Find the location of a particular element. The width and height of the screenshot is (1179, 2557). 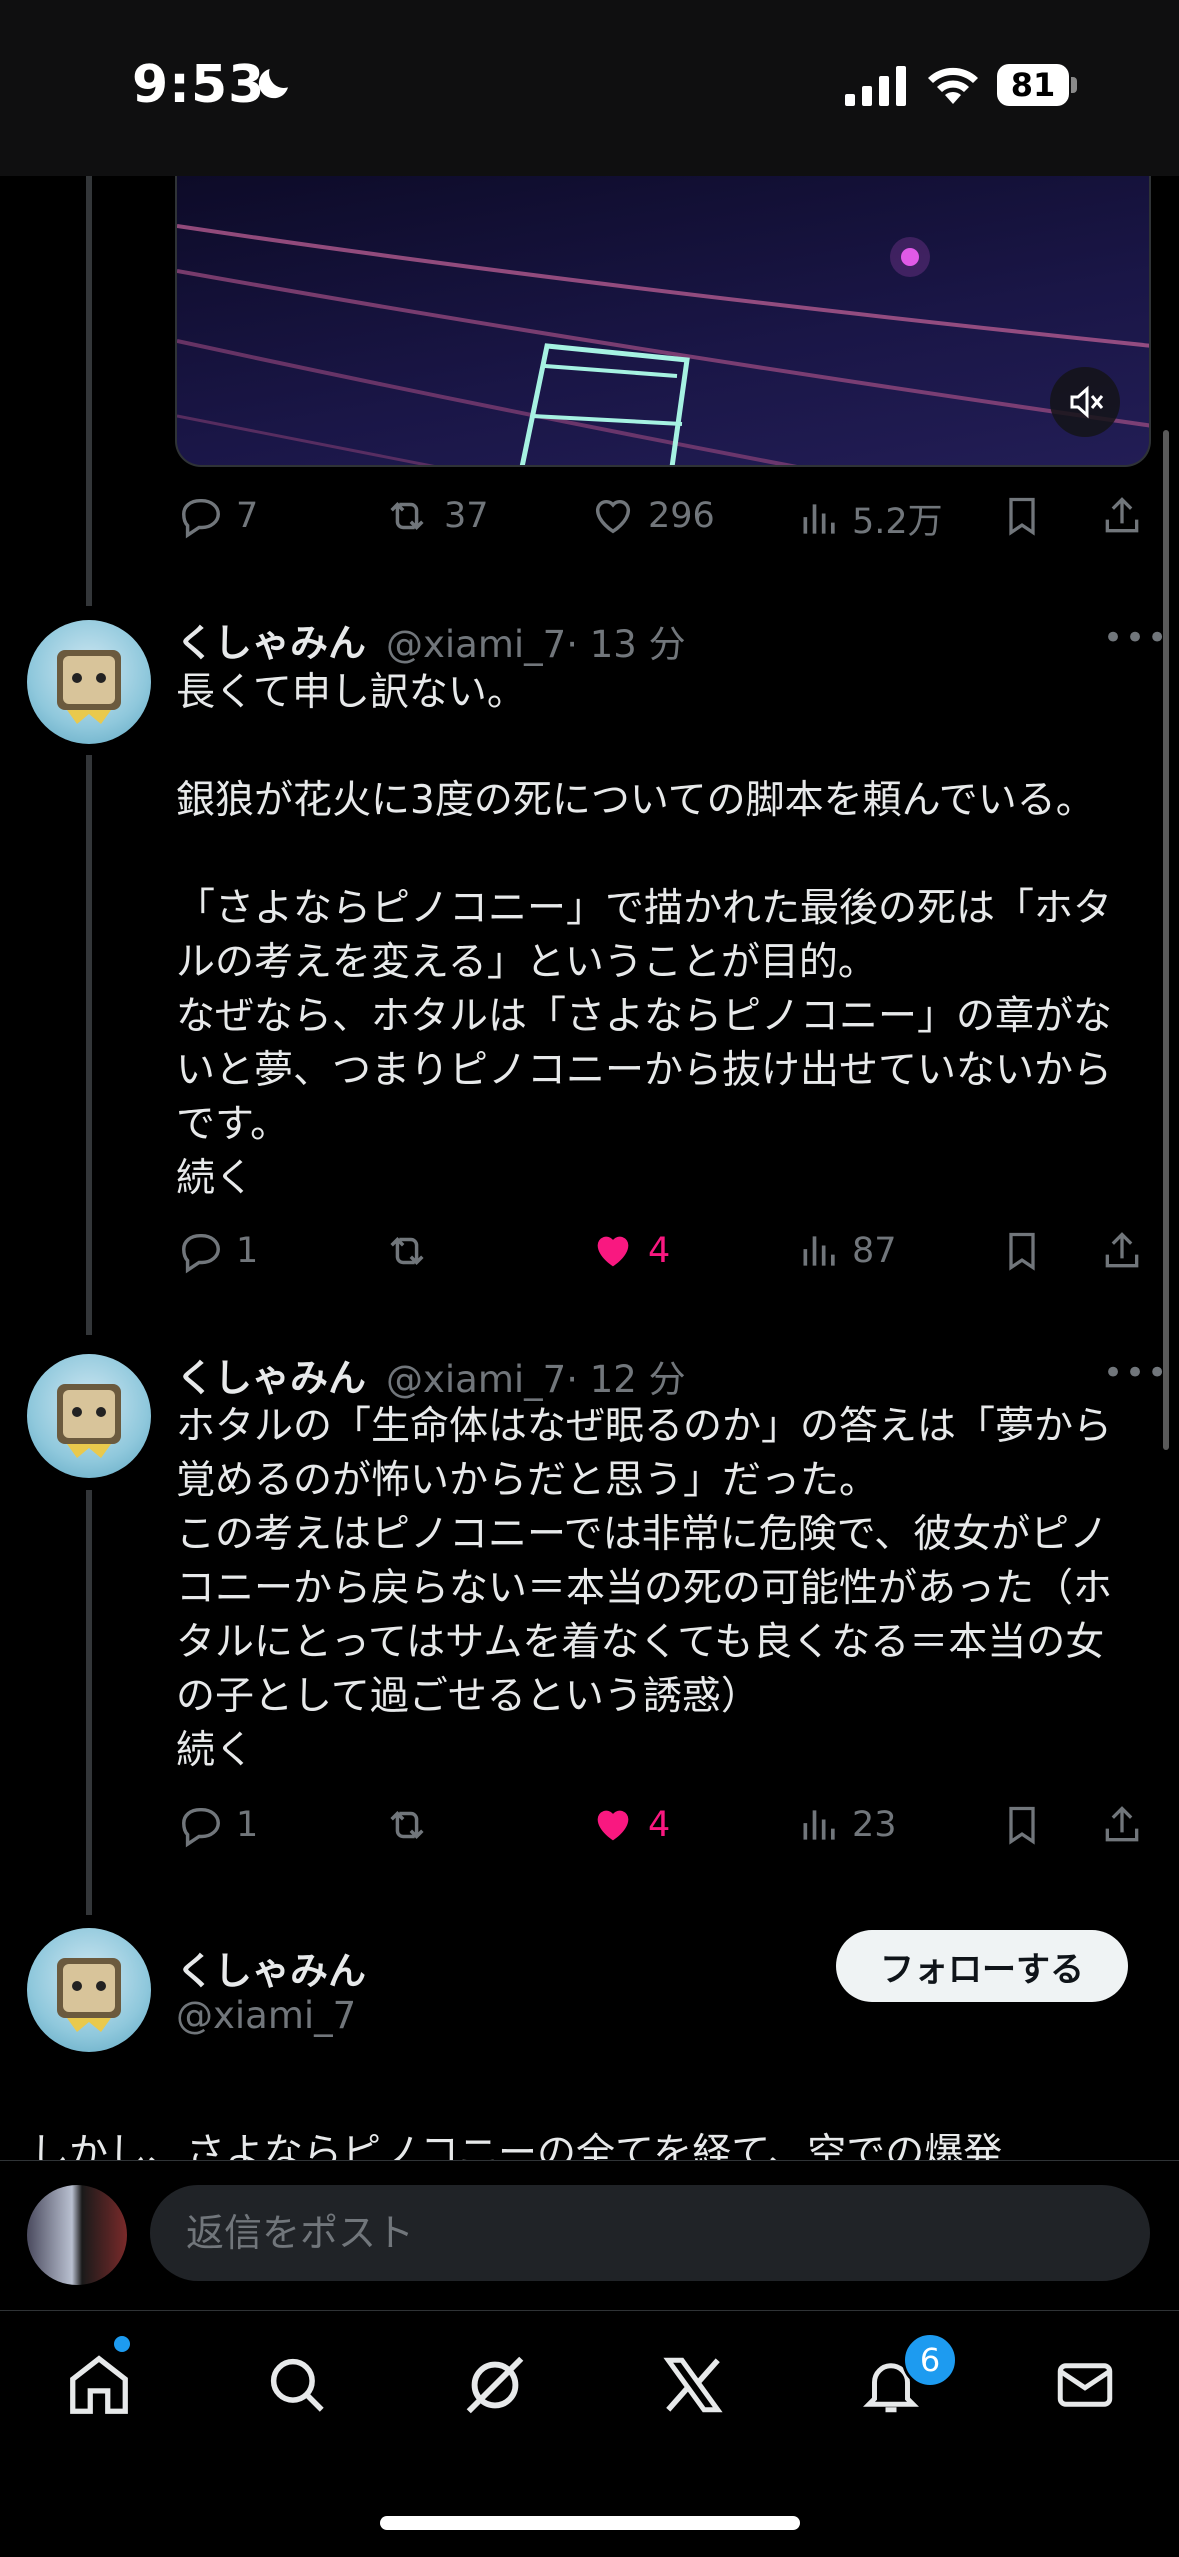

post-time: · 12 分 is located at coordinates (626, 1379).